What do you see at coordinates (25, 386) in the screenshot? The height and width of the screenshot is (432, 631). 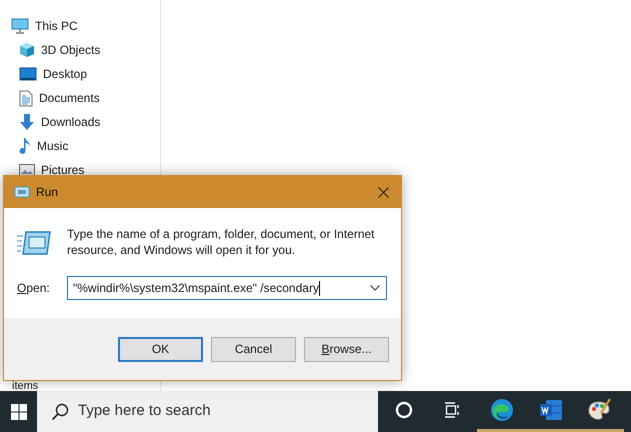 I see `status-text: items` at bounding box center [25, 386].